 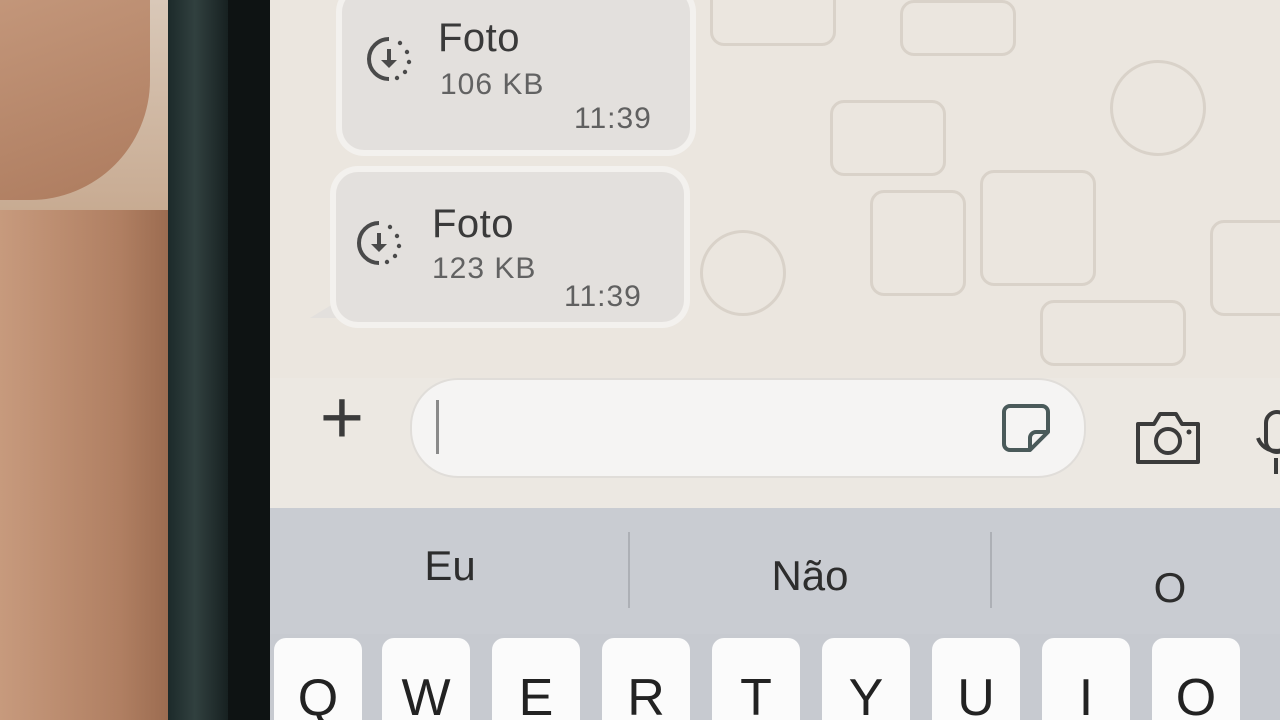 What do you see at coordinates (450, 566) in the screenshot?
I see `suggestion-item: Eu` at bounding box center [450, 566].